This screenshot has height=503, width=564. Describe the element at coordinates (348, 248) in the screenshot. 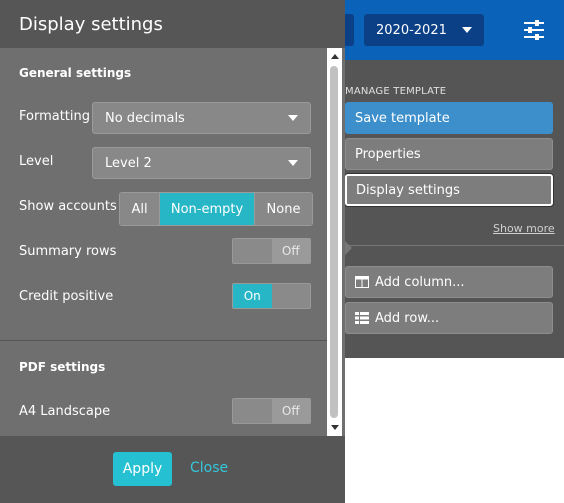

I see `panel-arrow` at that location.